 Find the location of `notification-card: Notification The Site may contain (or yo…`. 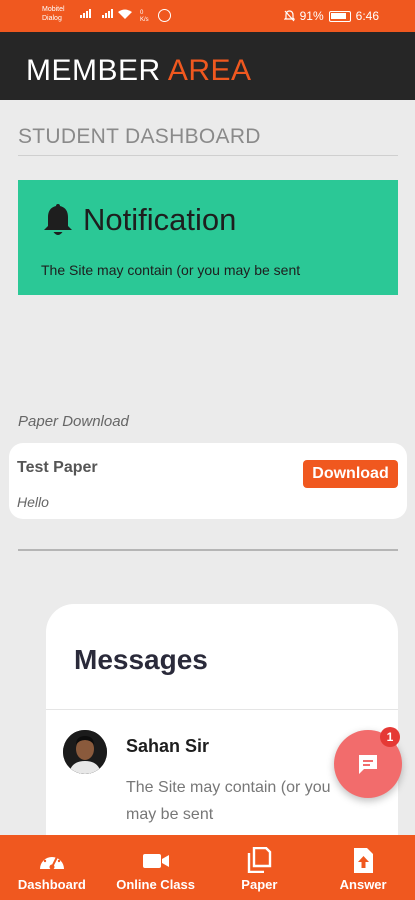

notification-card: Notification The Site may contain (or yo… is located at coordinates (208, 237).